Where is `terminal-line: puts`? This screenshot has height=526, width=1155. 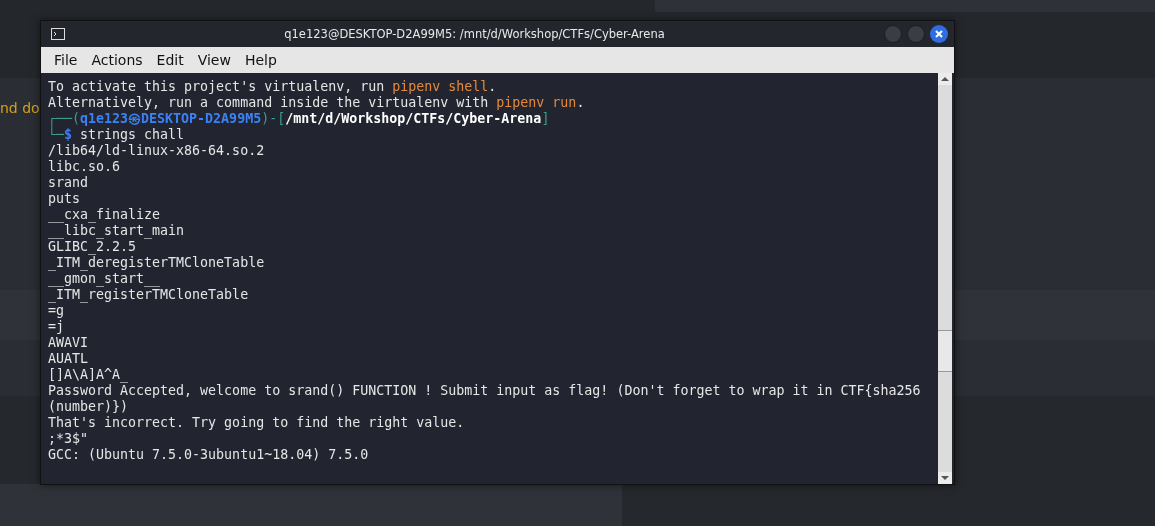
terminal-line: puts is located at coordinates (65, 199).